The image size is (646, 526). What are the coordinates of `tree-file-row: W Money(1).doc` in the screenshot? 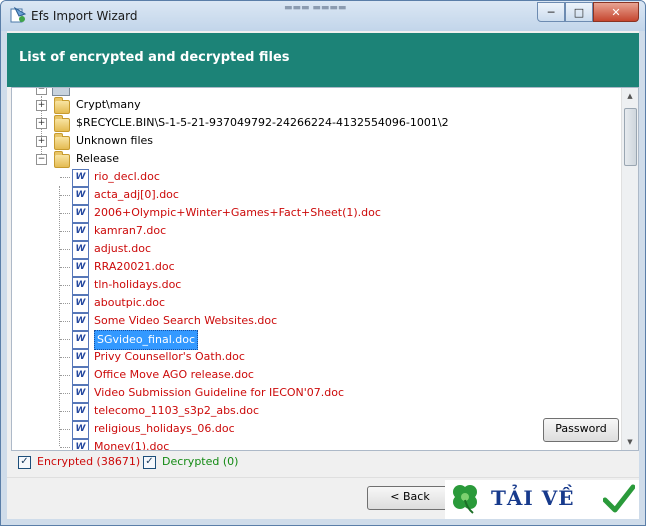 It's located at (312, 444).